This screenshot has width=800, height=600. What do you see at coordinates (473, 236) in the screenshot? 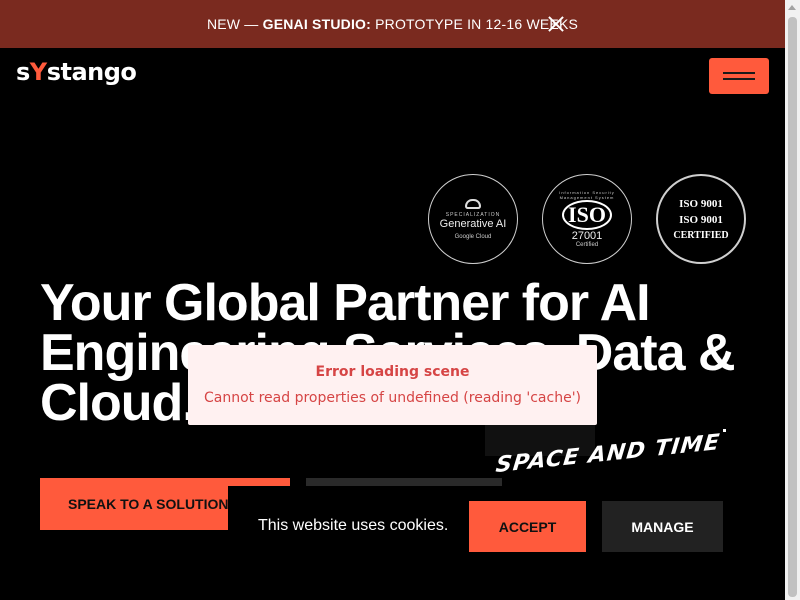
I see `badge-bottom-text: Google Cloud` at bounding box center [473, 236].